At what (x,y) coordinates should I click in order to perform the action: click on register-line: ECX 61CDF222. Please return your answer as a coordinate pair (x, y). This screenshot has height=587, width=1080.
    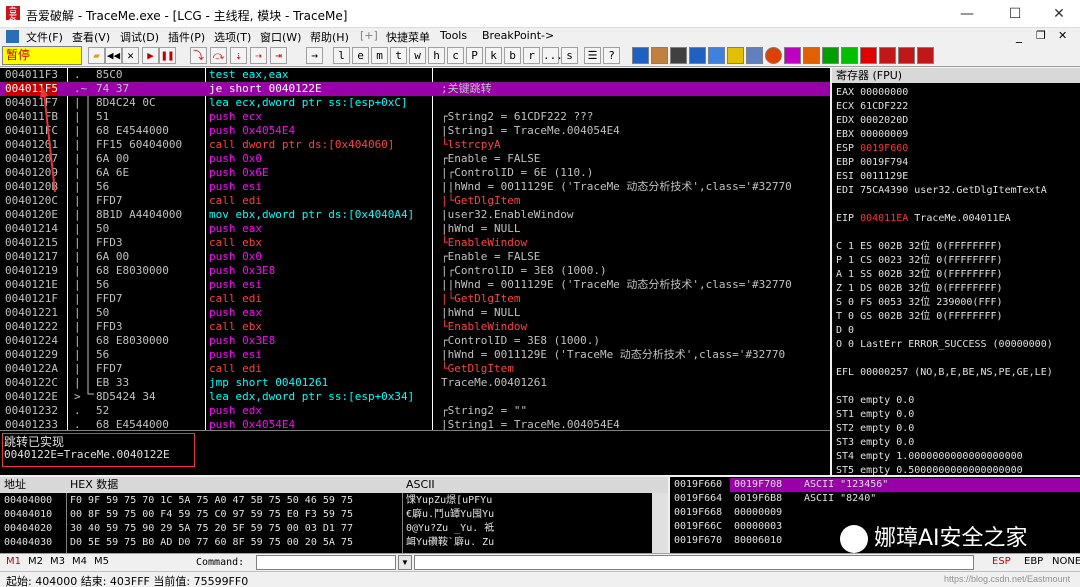
    Looking at the image, I should click on (872, 107).